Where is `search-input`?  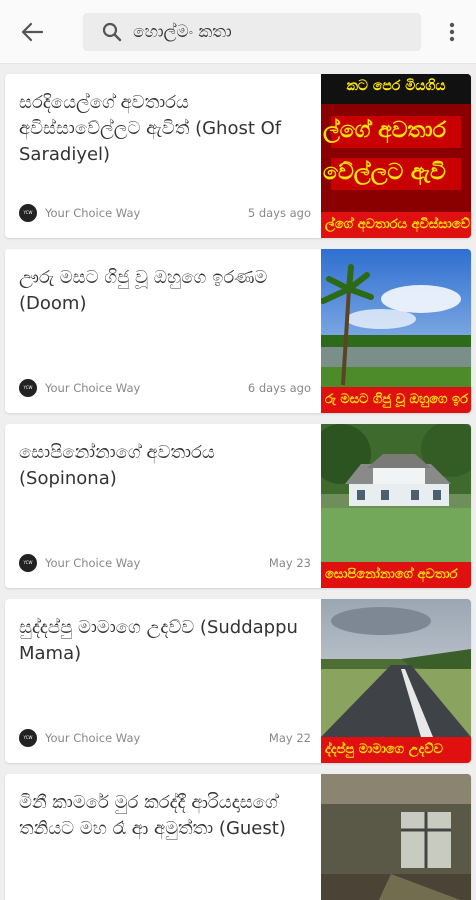
search-input is located at coordinates (268, 32).